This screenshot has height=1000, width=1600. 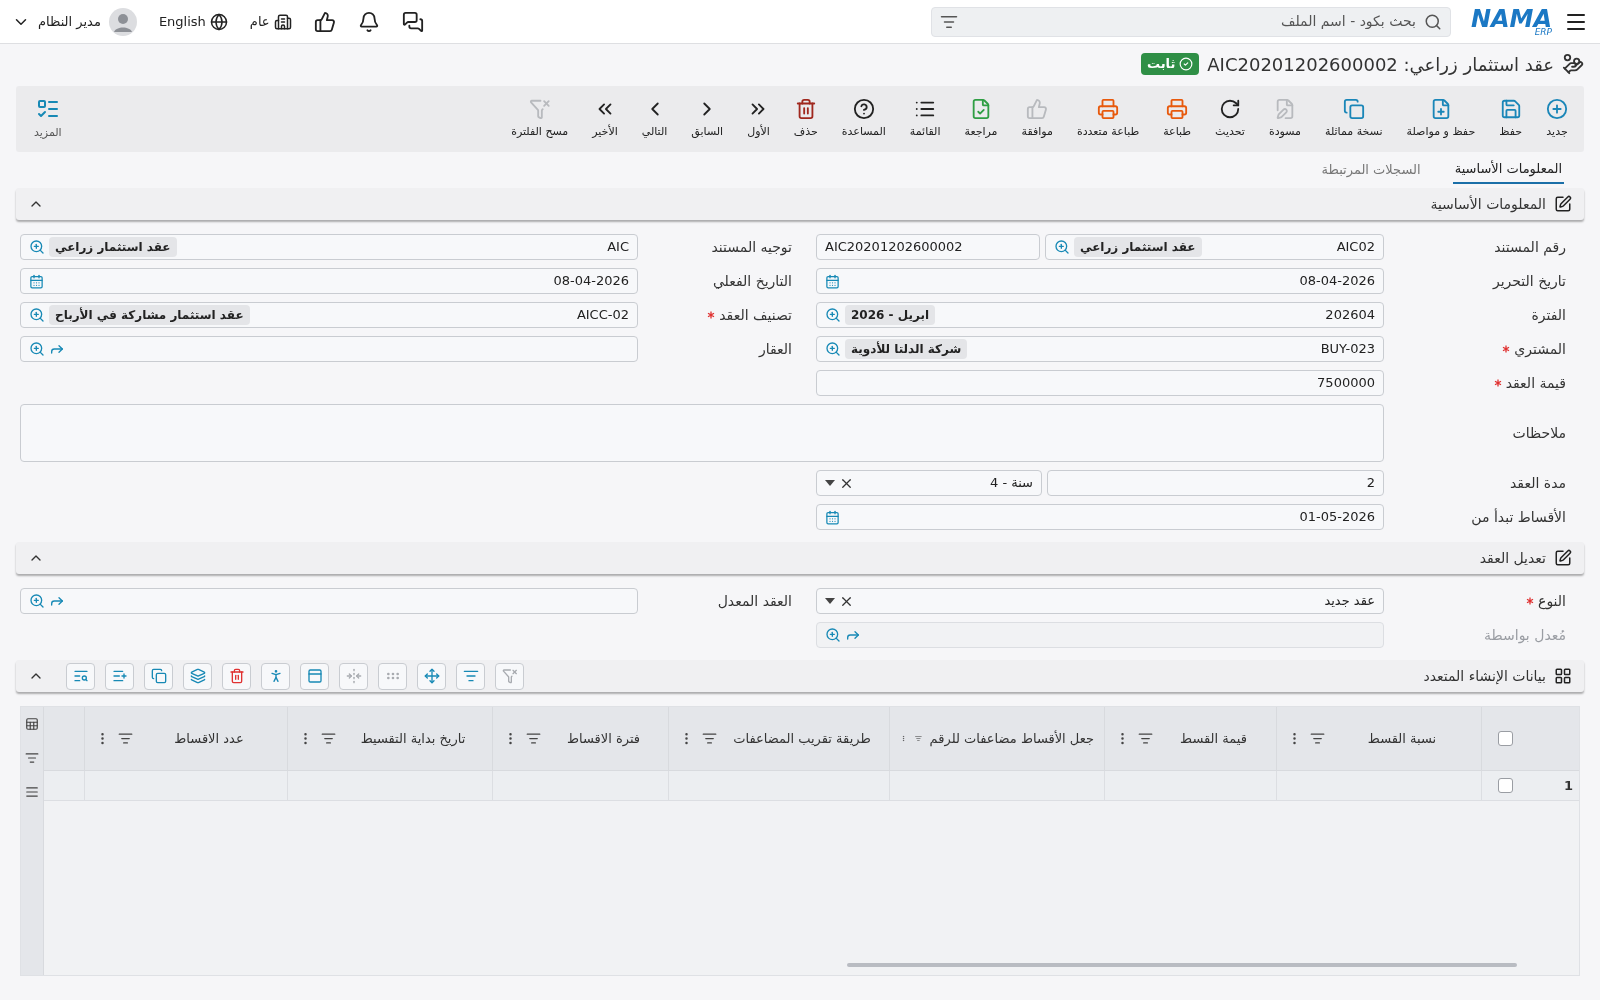 What do you see at coordinates (259, 21) in the screenshot?
I see `branch-link: عام` at bounding box center [259, 21].